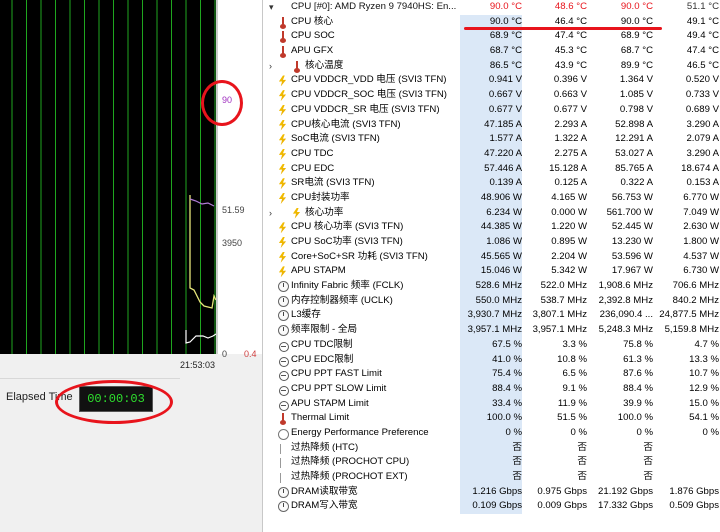 Image resolution: width=720 pixels, height=532 pixels. Describe the element at coordinates (636, 51) in the screenshot. I see `value-max: 68.7 °C` at that location.